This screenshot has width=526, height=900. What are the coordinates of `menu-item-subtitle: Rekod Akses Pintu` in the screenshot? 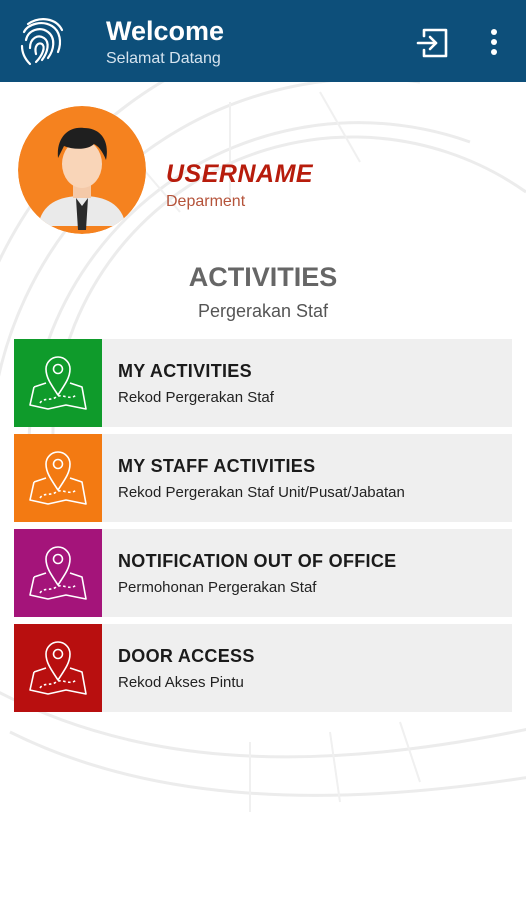 It's located at (181, 682).